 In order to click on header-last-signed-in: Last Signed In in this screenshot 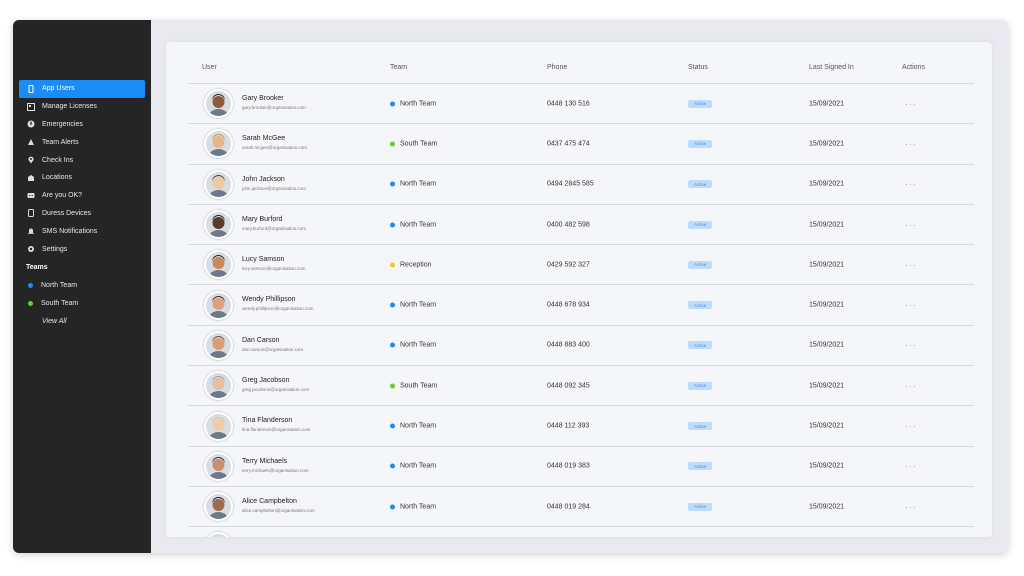, I will do `click(831, 67)`.